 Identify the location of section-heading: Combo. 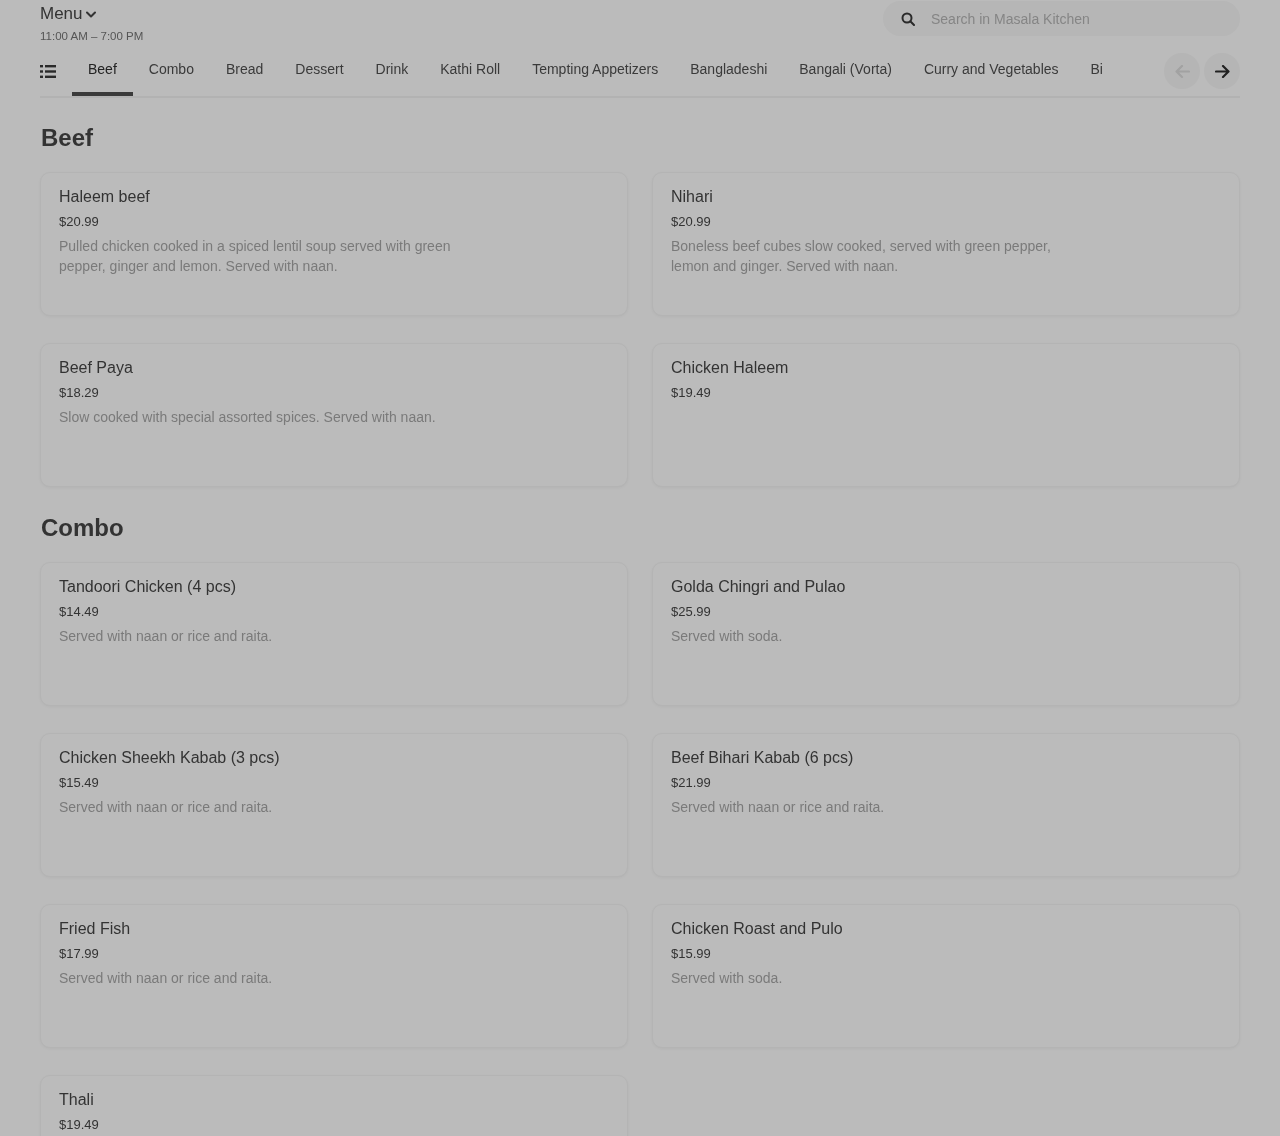
(83, 528).